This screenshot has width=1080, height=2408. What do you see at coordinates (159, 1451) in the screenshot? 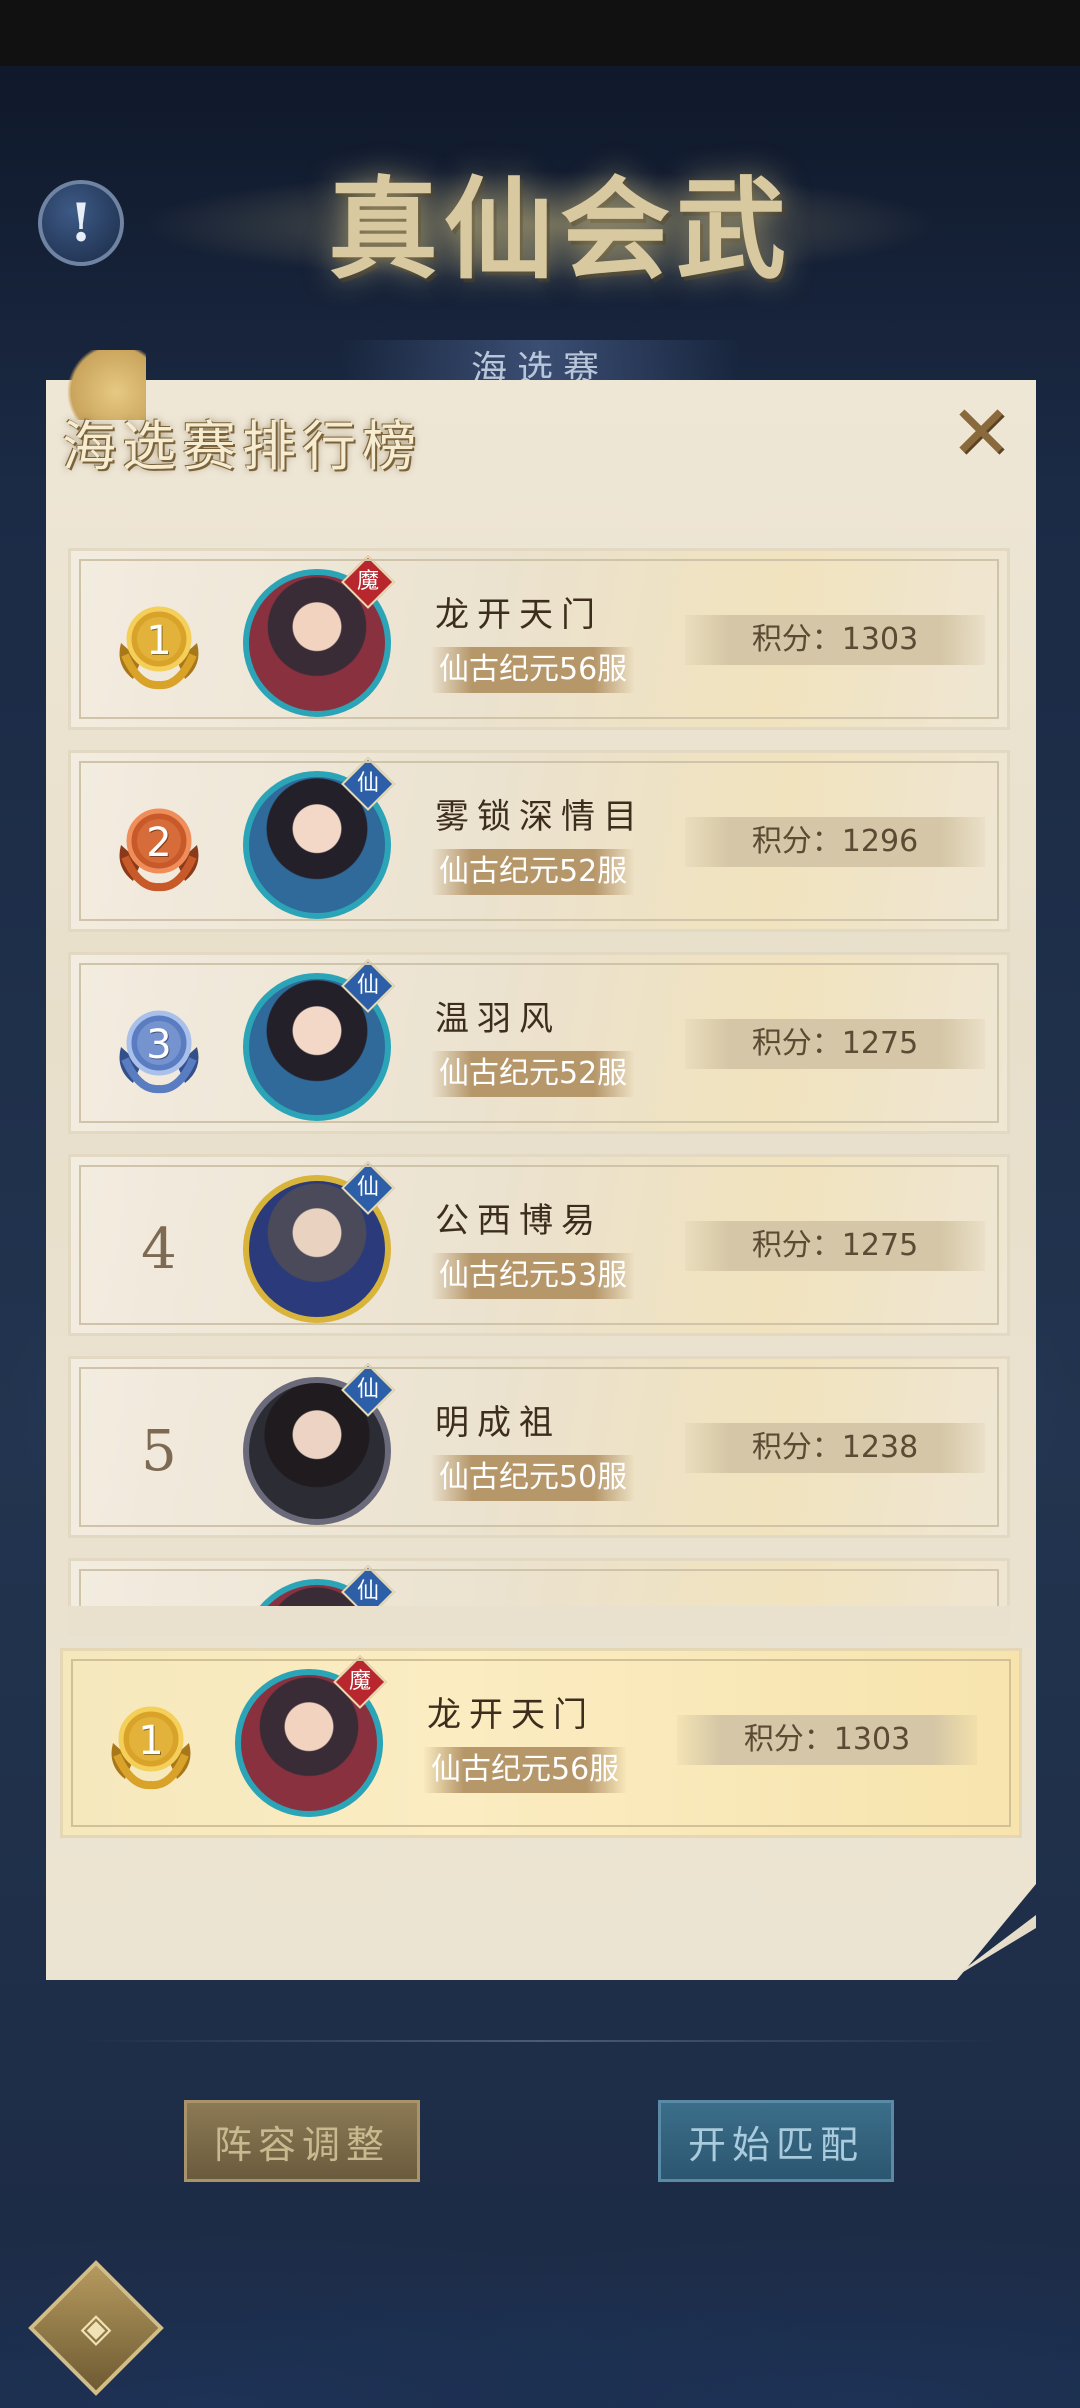
I see `rank-number: 5` at bounding box center [159, 1451].